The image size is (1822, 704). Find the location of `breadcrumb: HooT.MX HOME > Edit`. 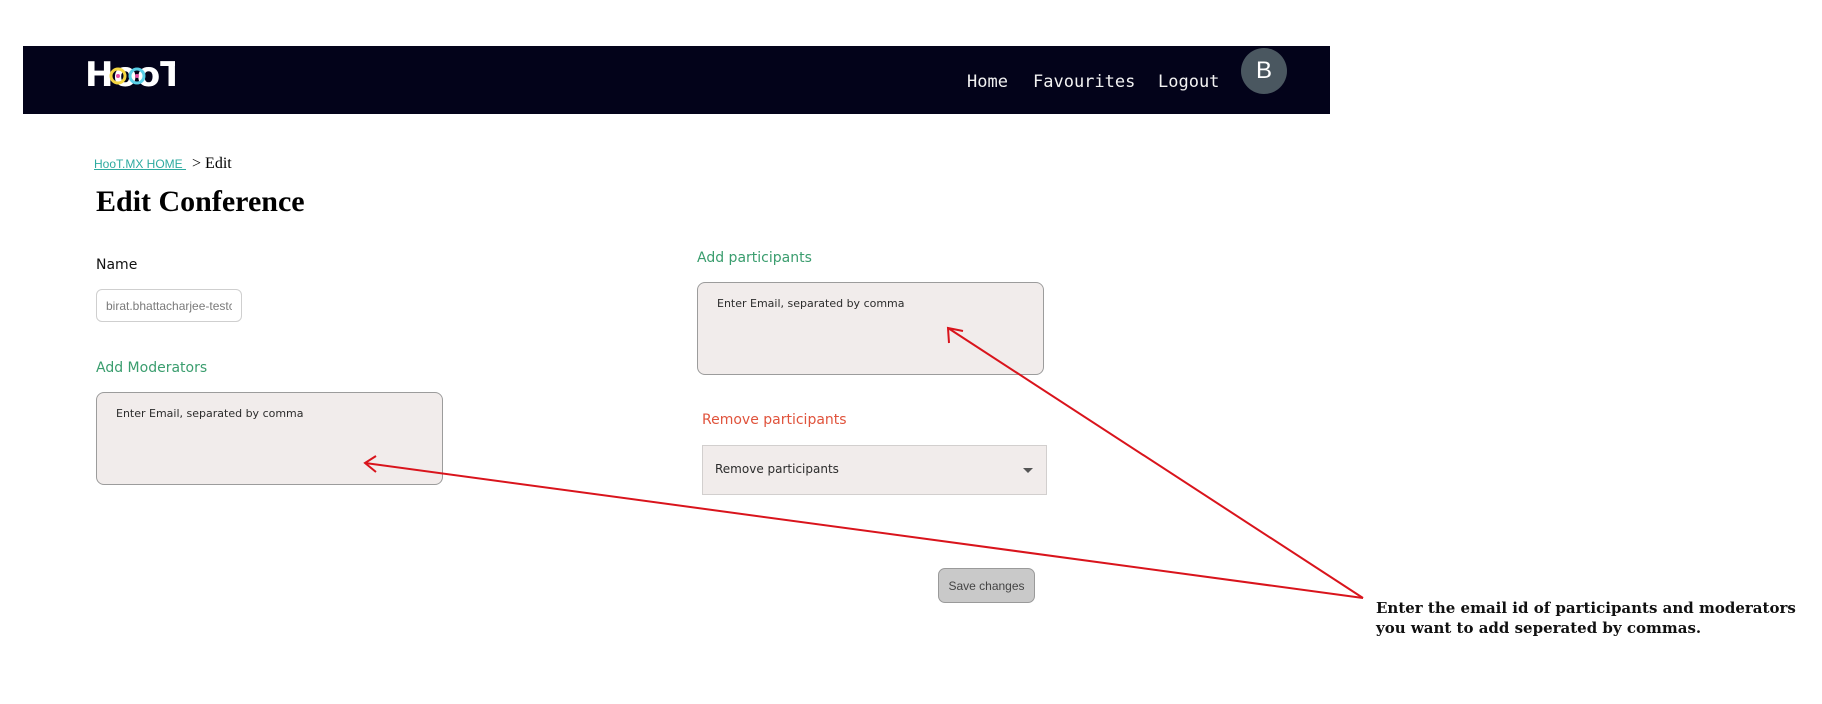

breadcrumb: HooT.MX HOME > Edit is located at coordinates (163, 163).